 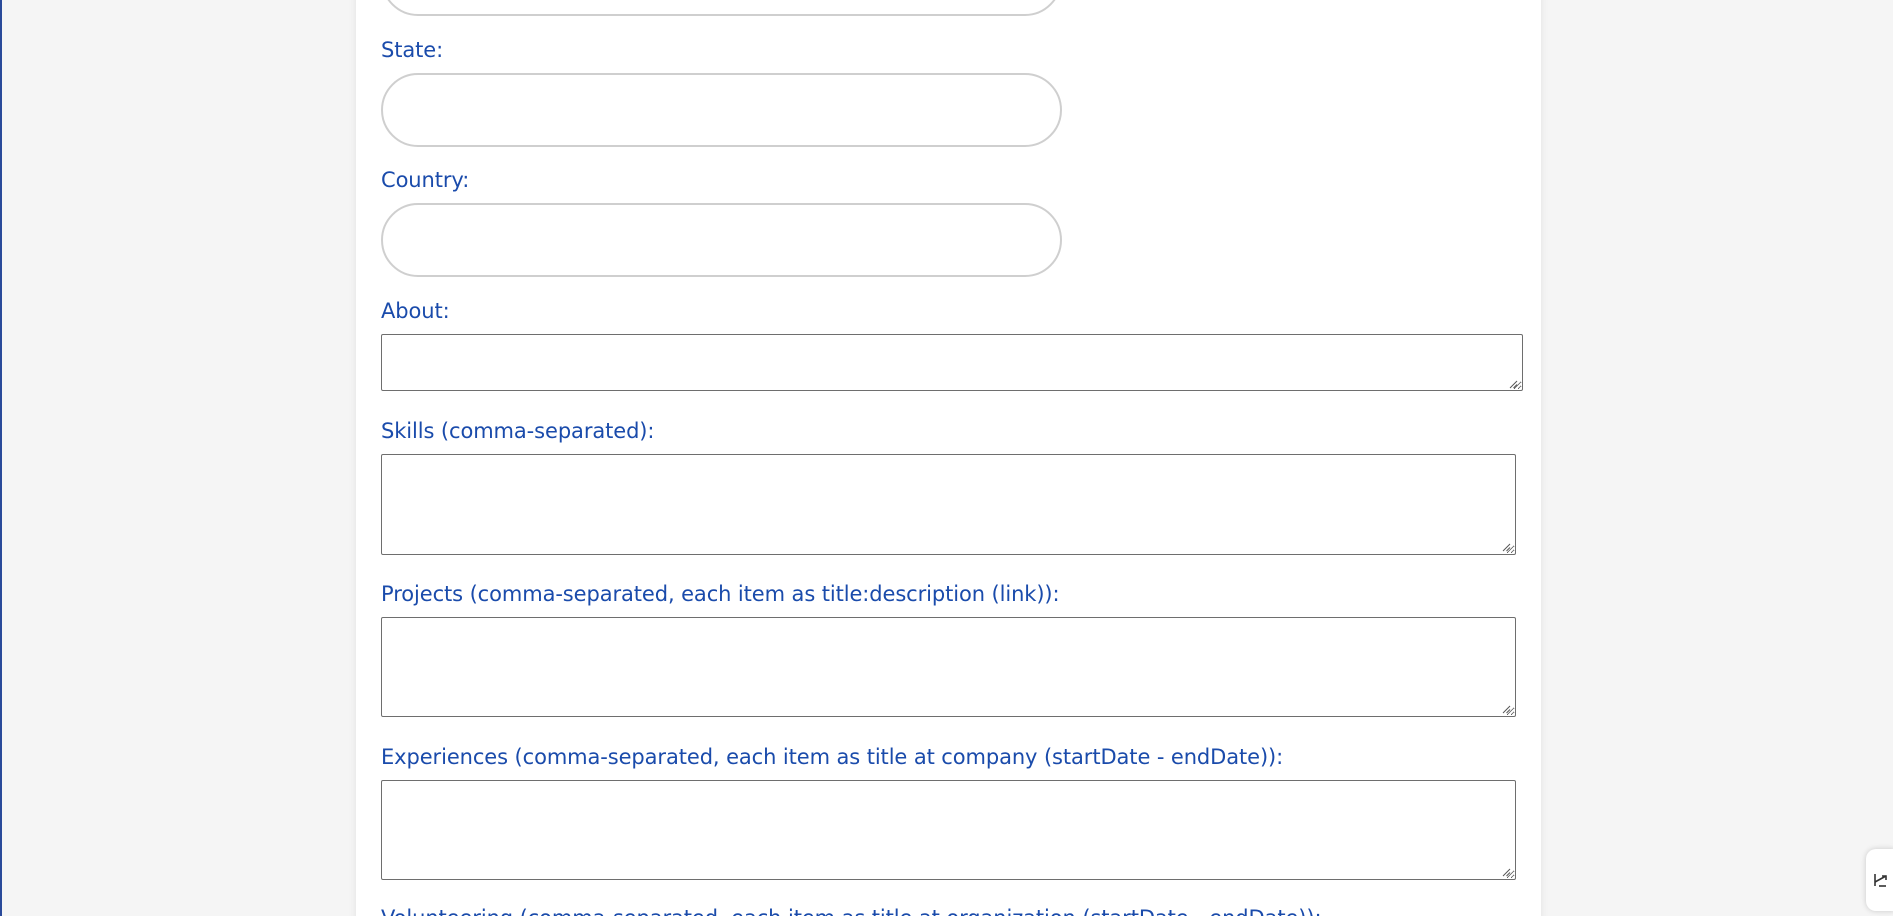 What do you see at coordinates (721, 110) in the screenshot?
I see `state-input` at bounding box center [721, 110].